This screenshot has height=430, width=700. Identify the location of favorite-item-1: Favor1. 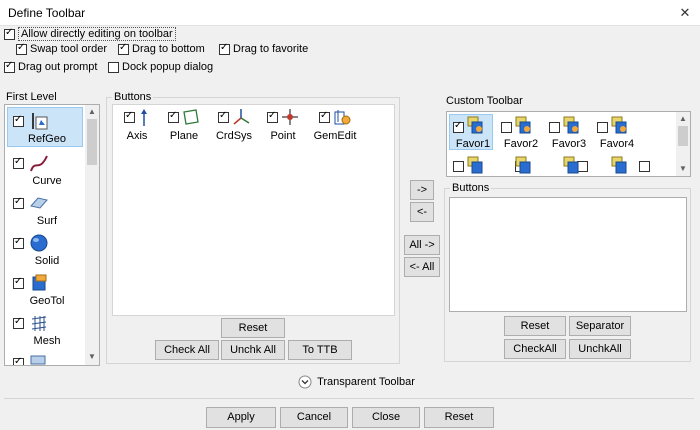
(473, 133).